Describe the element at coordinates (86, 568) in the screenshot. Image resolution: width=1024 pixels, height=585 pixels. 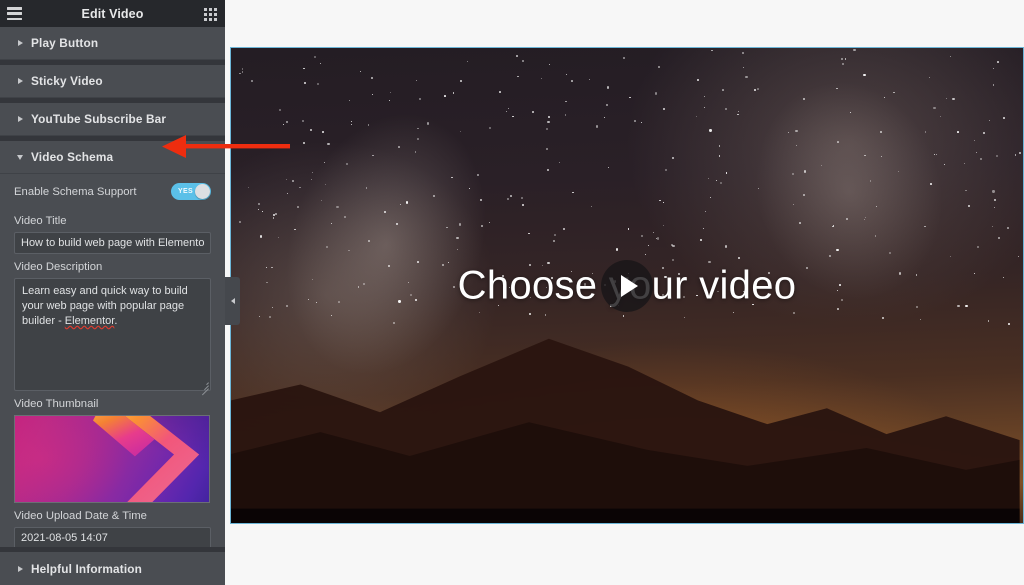
I see `section-label: Helpful Information` at that location.